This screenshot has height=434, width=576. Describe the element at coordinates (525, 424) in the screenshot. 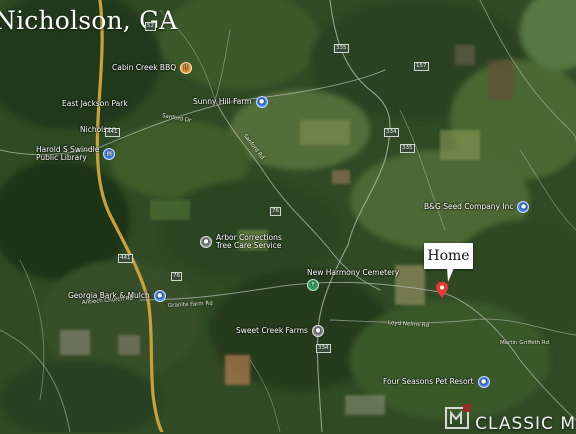

I see `logo-text: CLASSIC M` at that location.